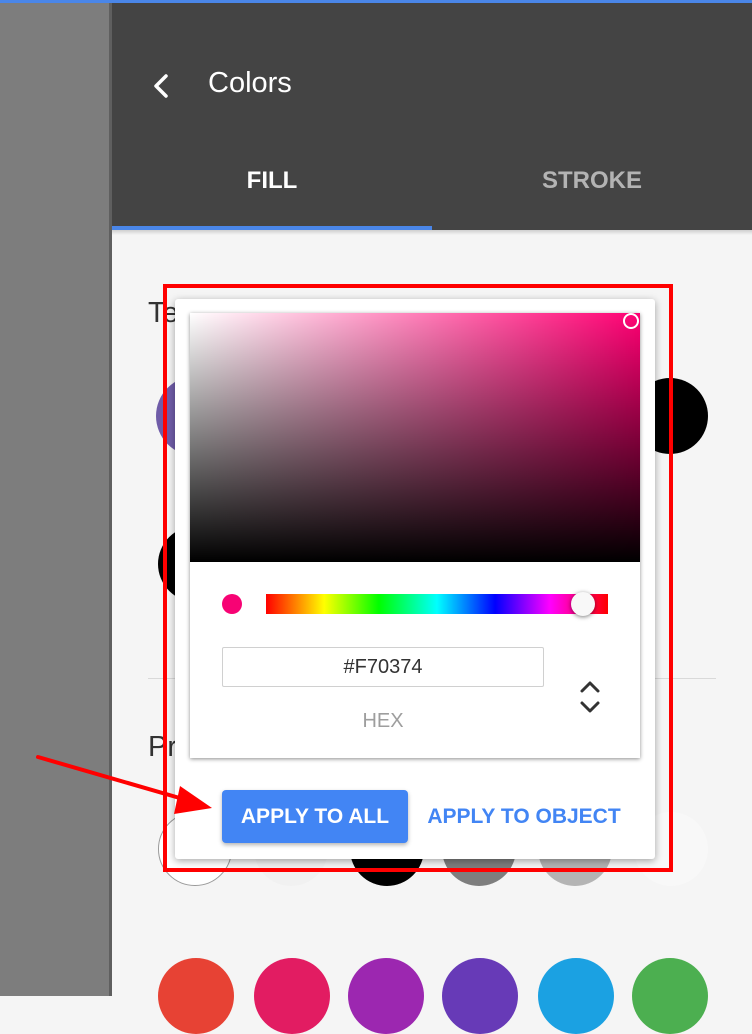  I want to click on top-accent-line, so click(376, 1).